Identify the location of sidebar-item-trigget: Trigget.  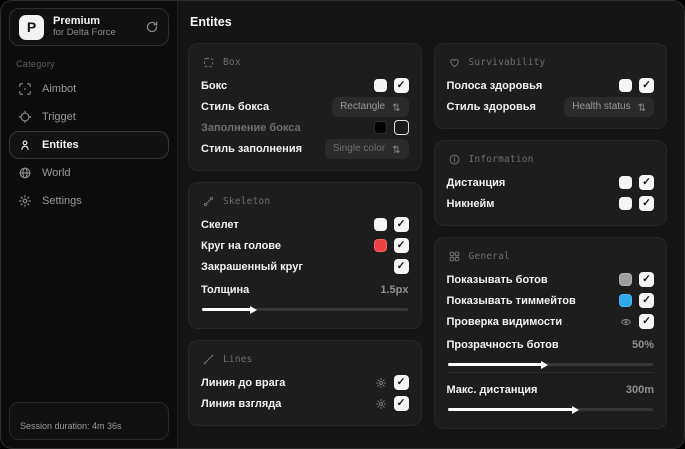
(89, 117).